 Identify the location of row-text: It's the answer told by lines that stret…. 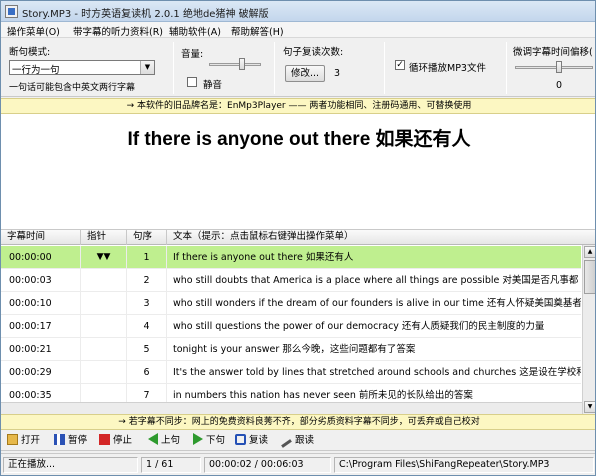
(377, 372).